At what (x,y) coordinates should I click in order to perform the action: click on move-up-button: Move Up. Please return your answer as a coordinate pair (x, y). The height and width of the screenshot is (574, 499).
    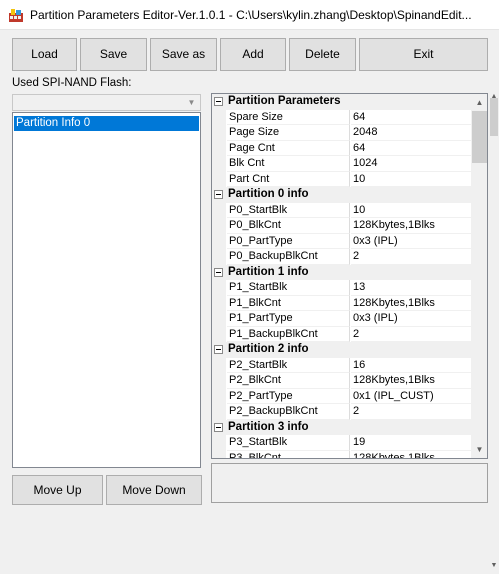
    Looking at the image, I should click on (57, 490).